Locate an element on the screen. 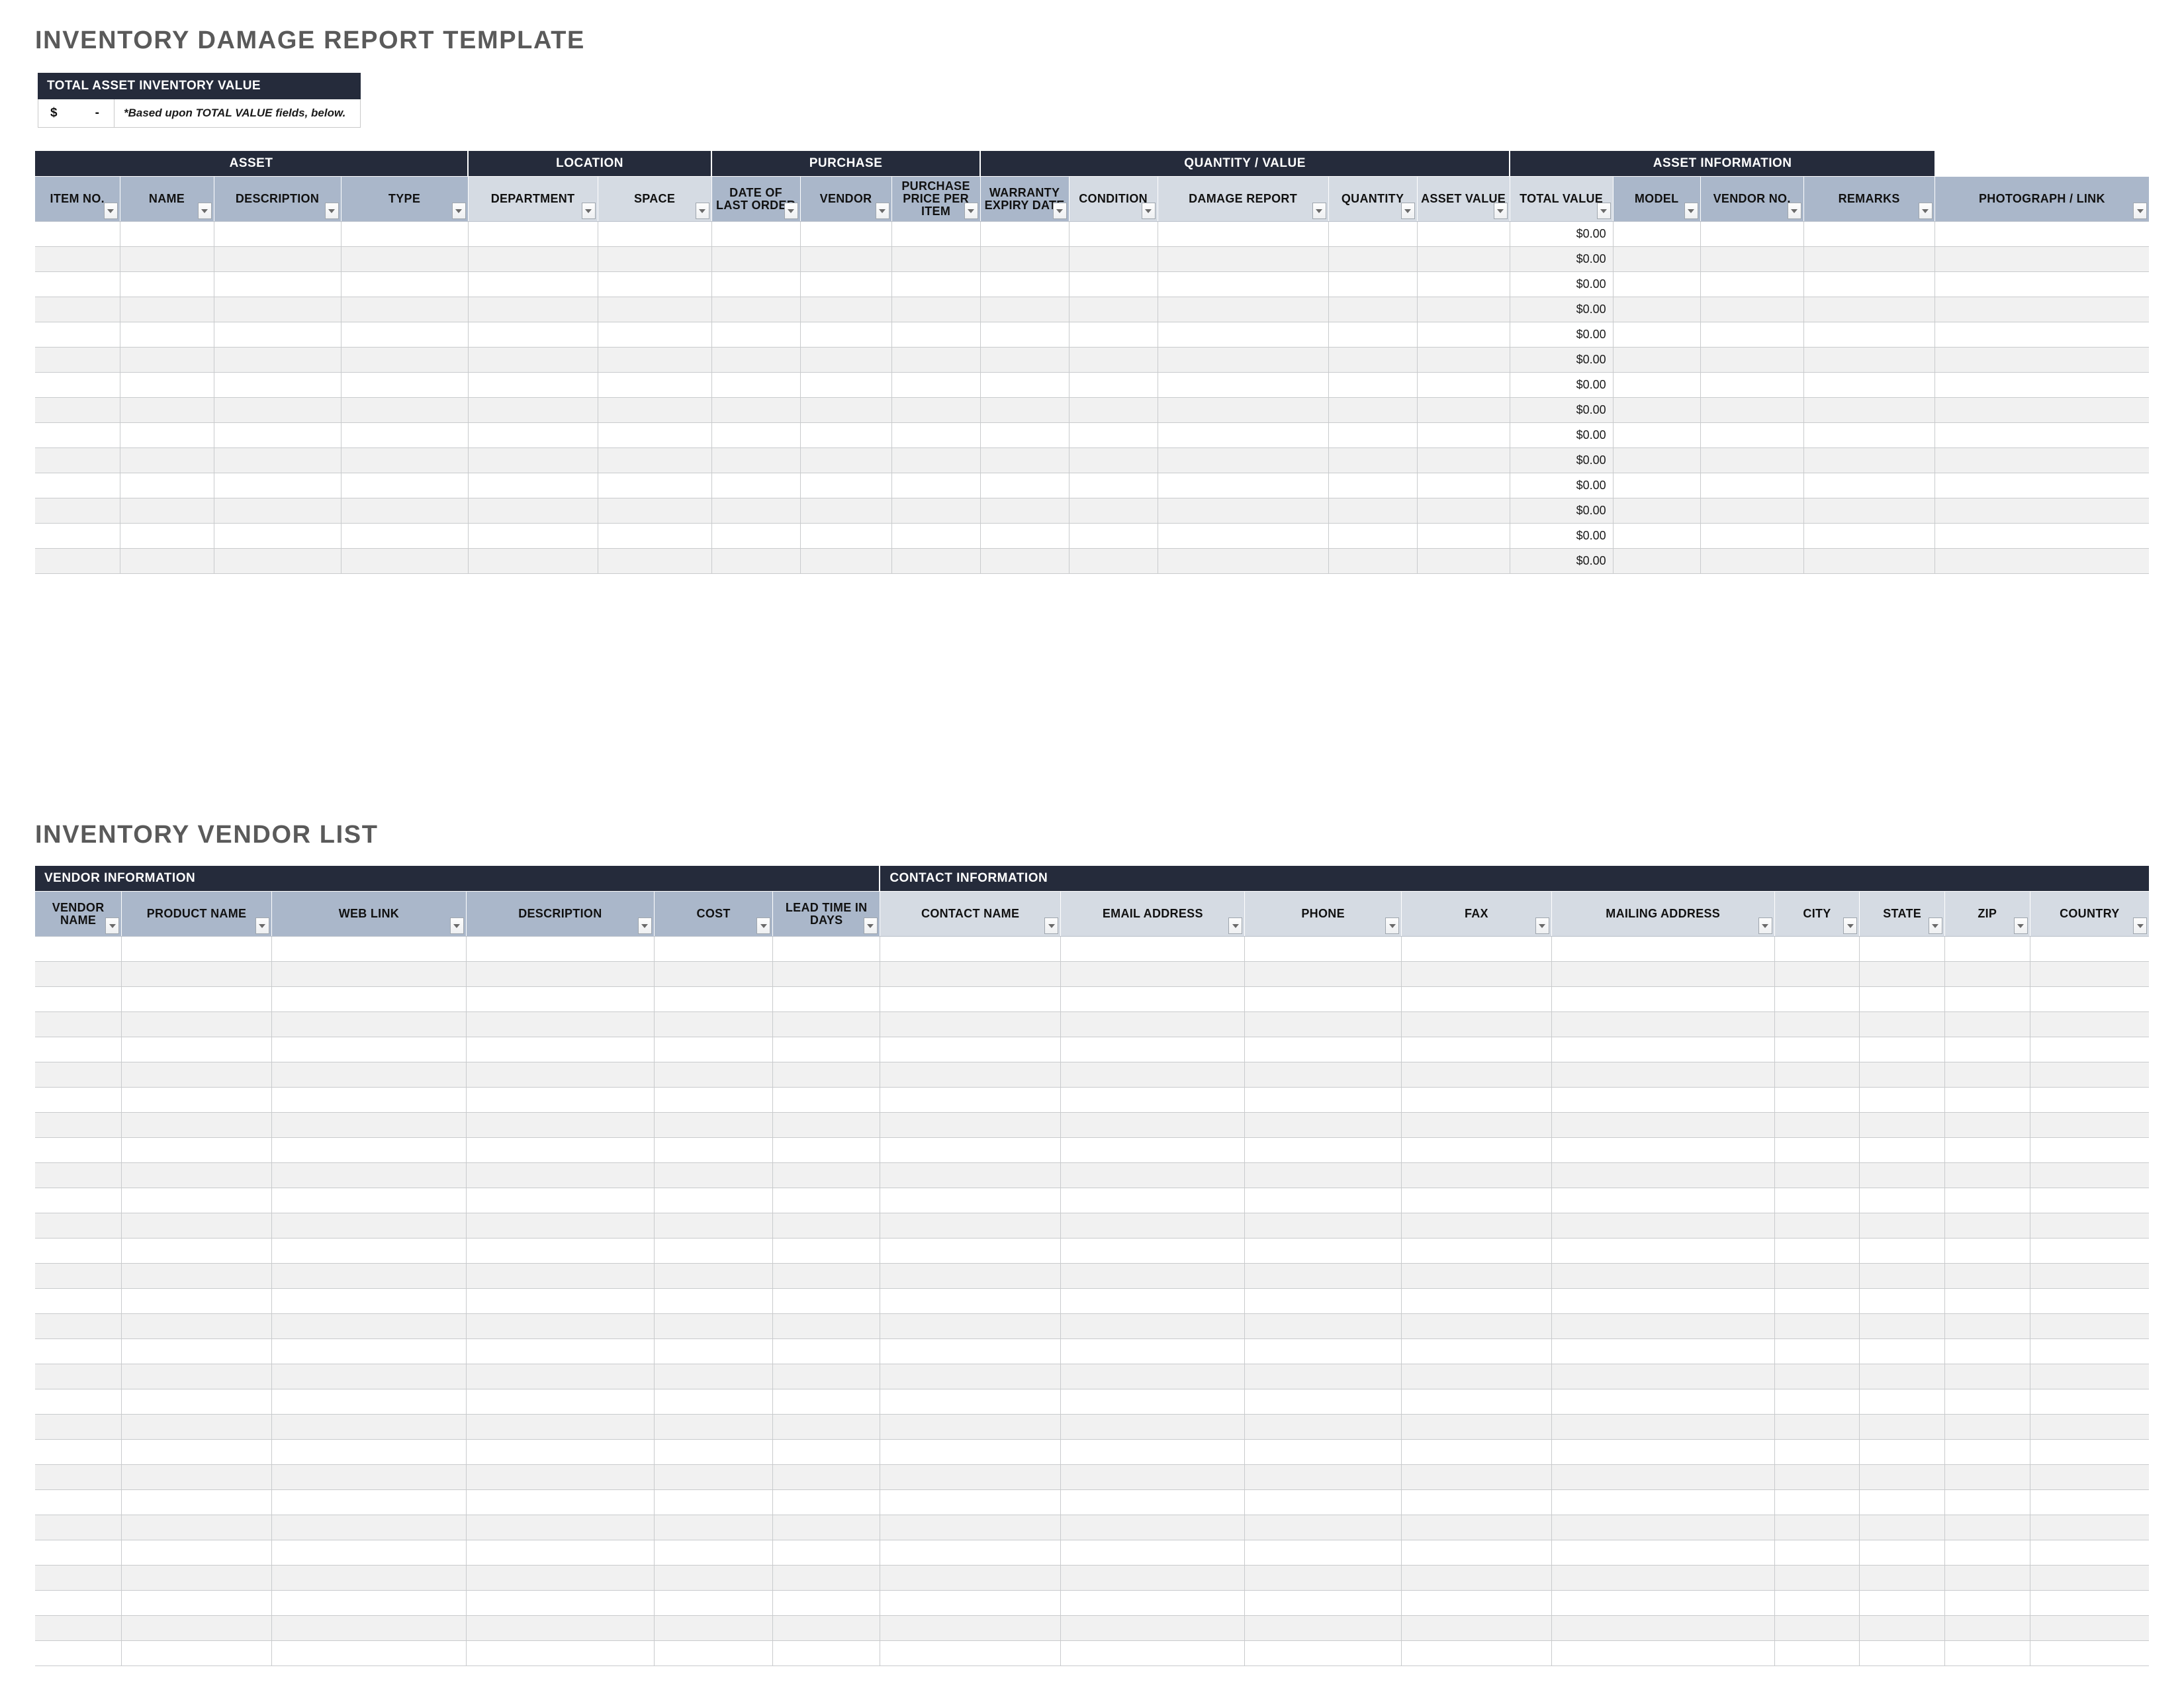  filter-dropdown-icon-contact-name is located at coordinates (1051, 925).